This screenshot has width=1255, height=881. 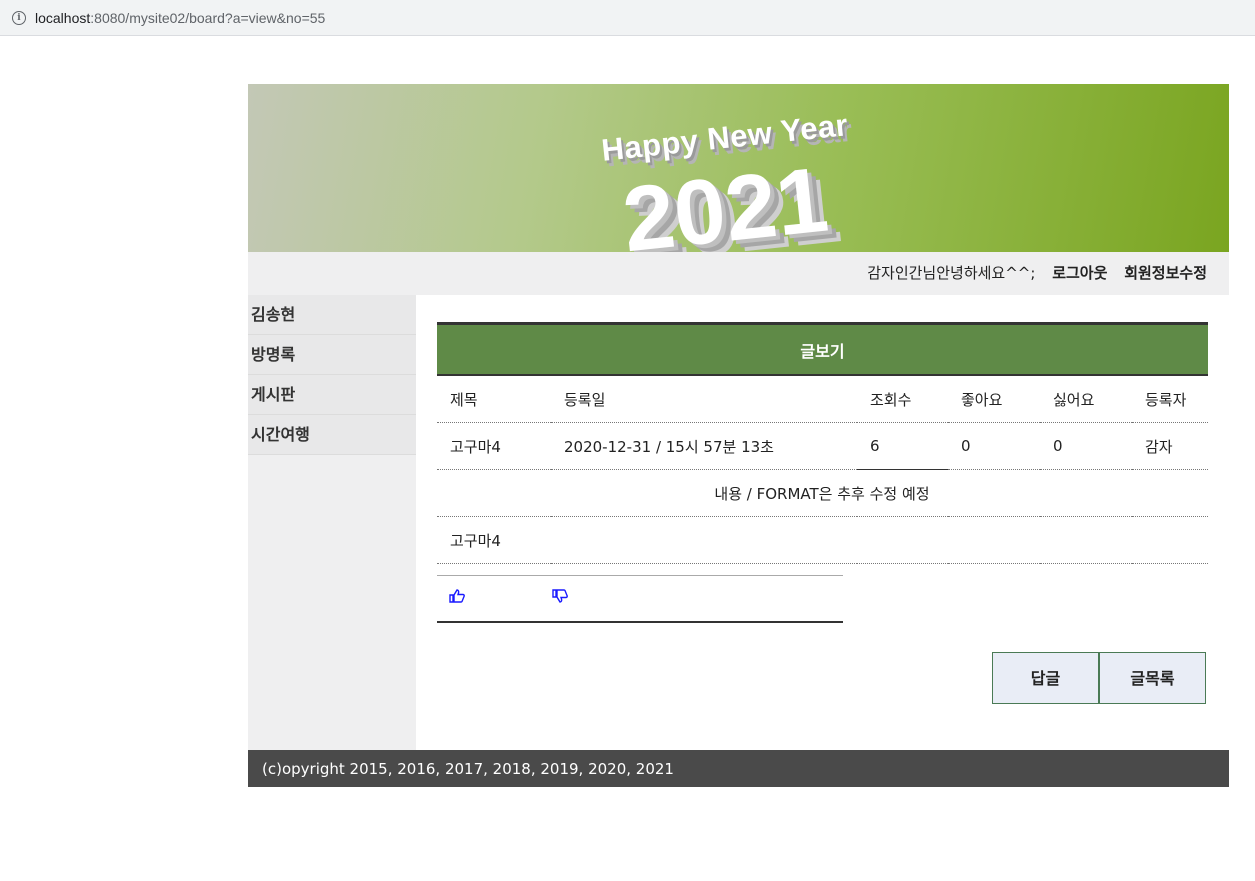 I want to click on post-dislikes: 0, so click(x=1086, y=446).